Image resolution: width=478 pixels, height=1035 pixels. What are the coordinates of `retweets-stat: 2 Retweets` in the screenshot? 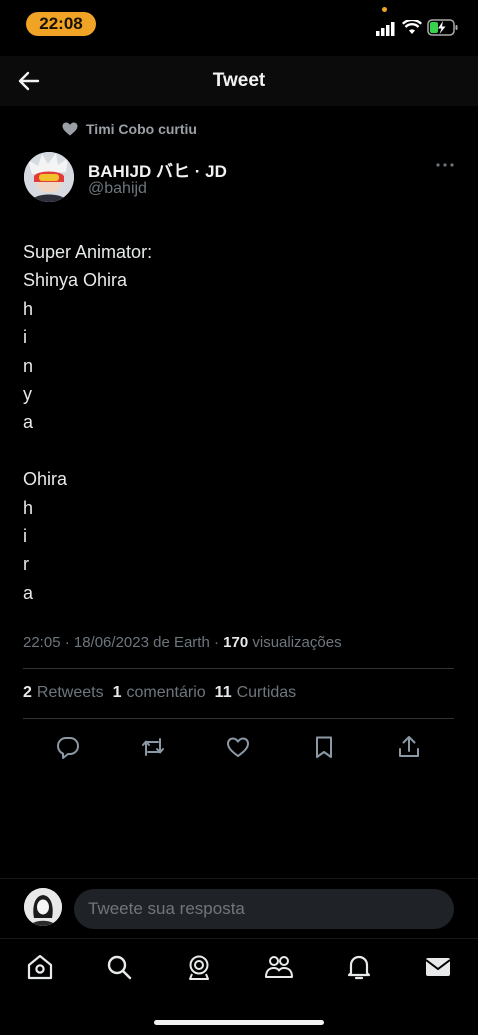 It's located at (63, 693).